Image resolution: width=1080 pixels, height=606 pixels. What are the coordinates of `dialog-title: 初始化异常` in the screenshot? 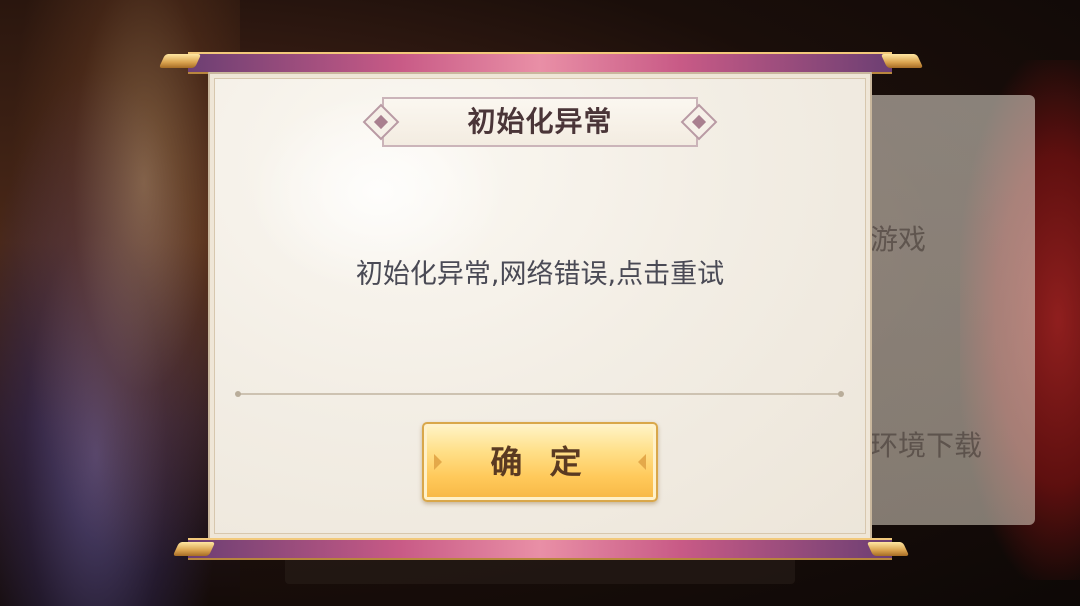 It's located at (540, 121).